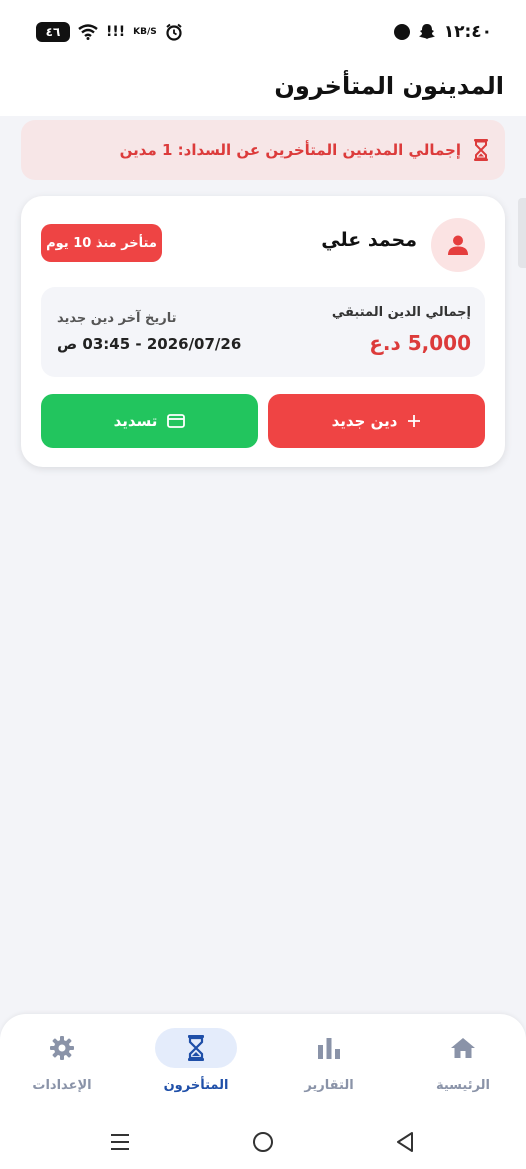 This screenshot has height=1169, width=526. I want to click on page-title: المدينون المتأخرون, so click(389, 86).